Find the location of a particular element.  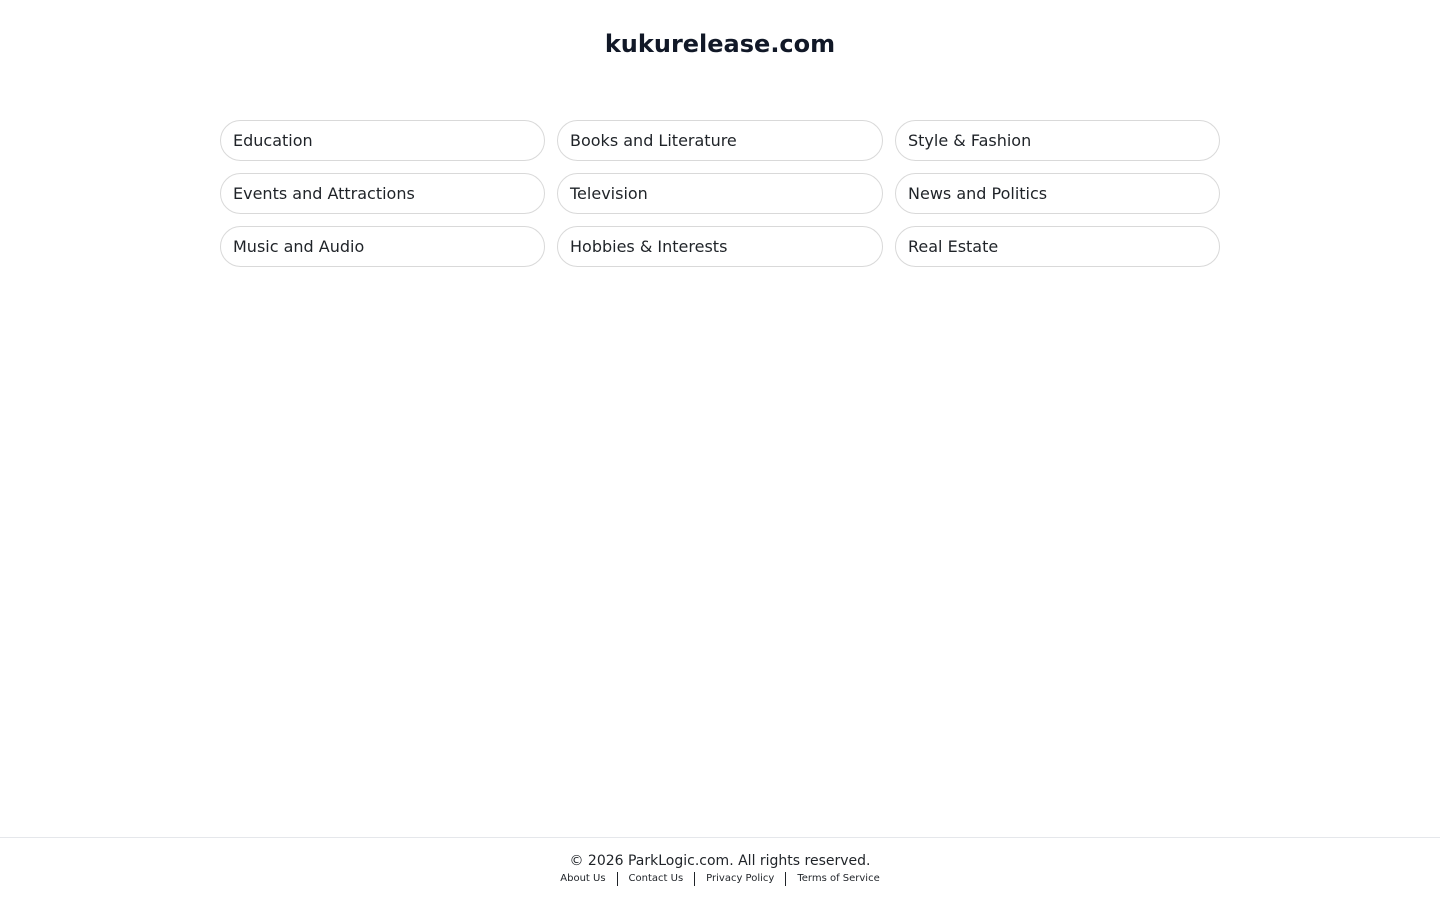

category-education-button: Education is located at coordinates (382, 140).